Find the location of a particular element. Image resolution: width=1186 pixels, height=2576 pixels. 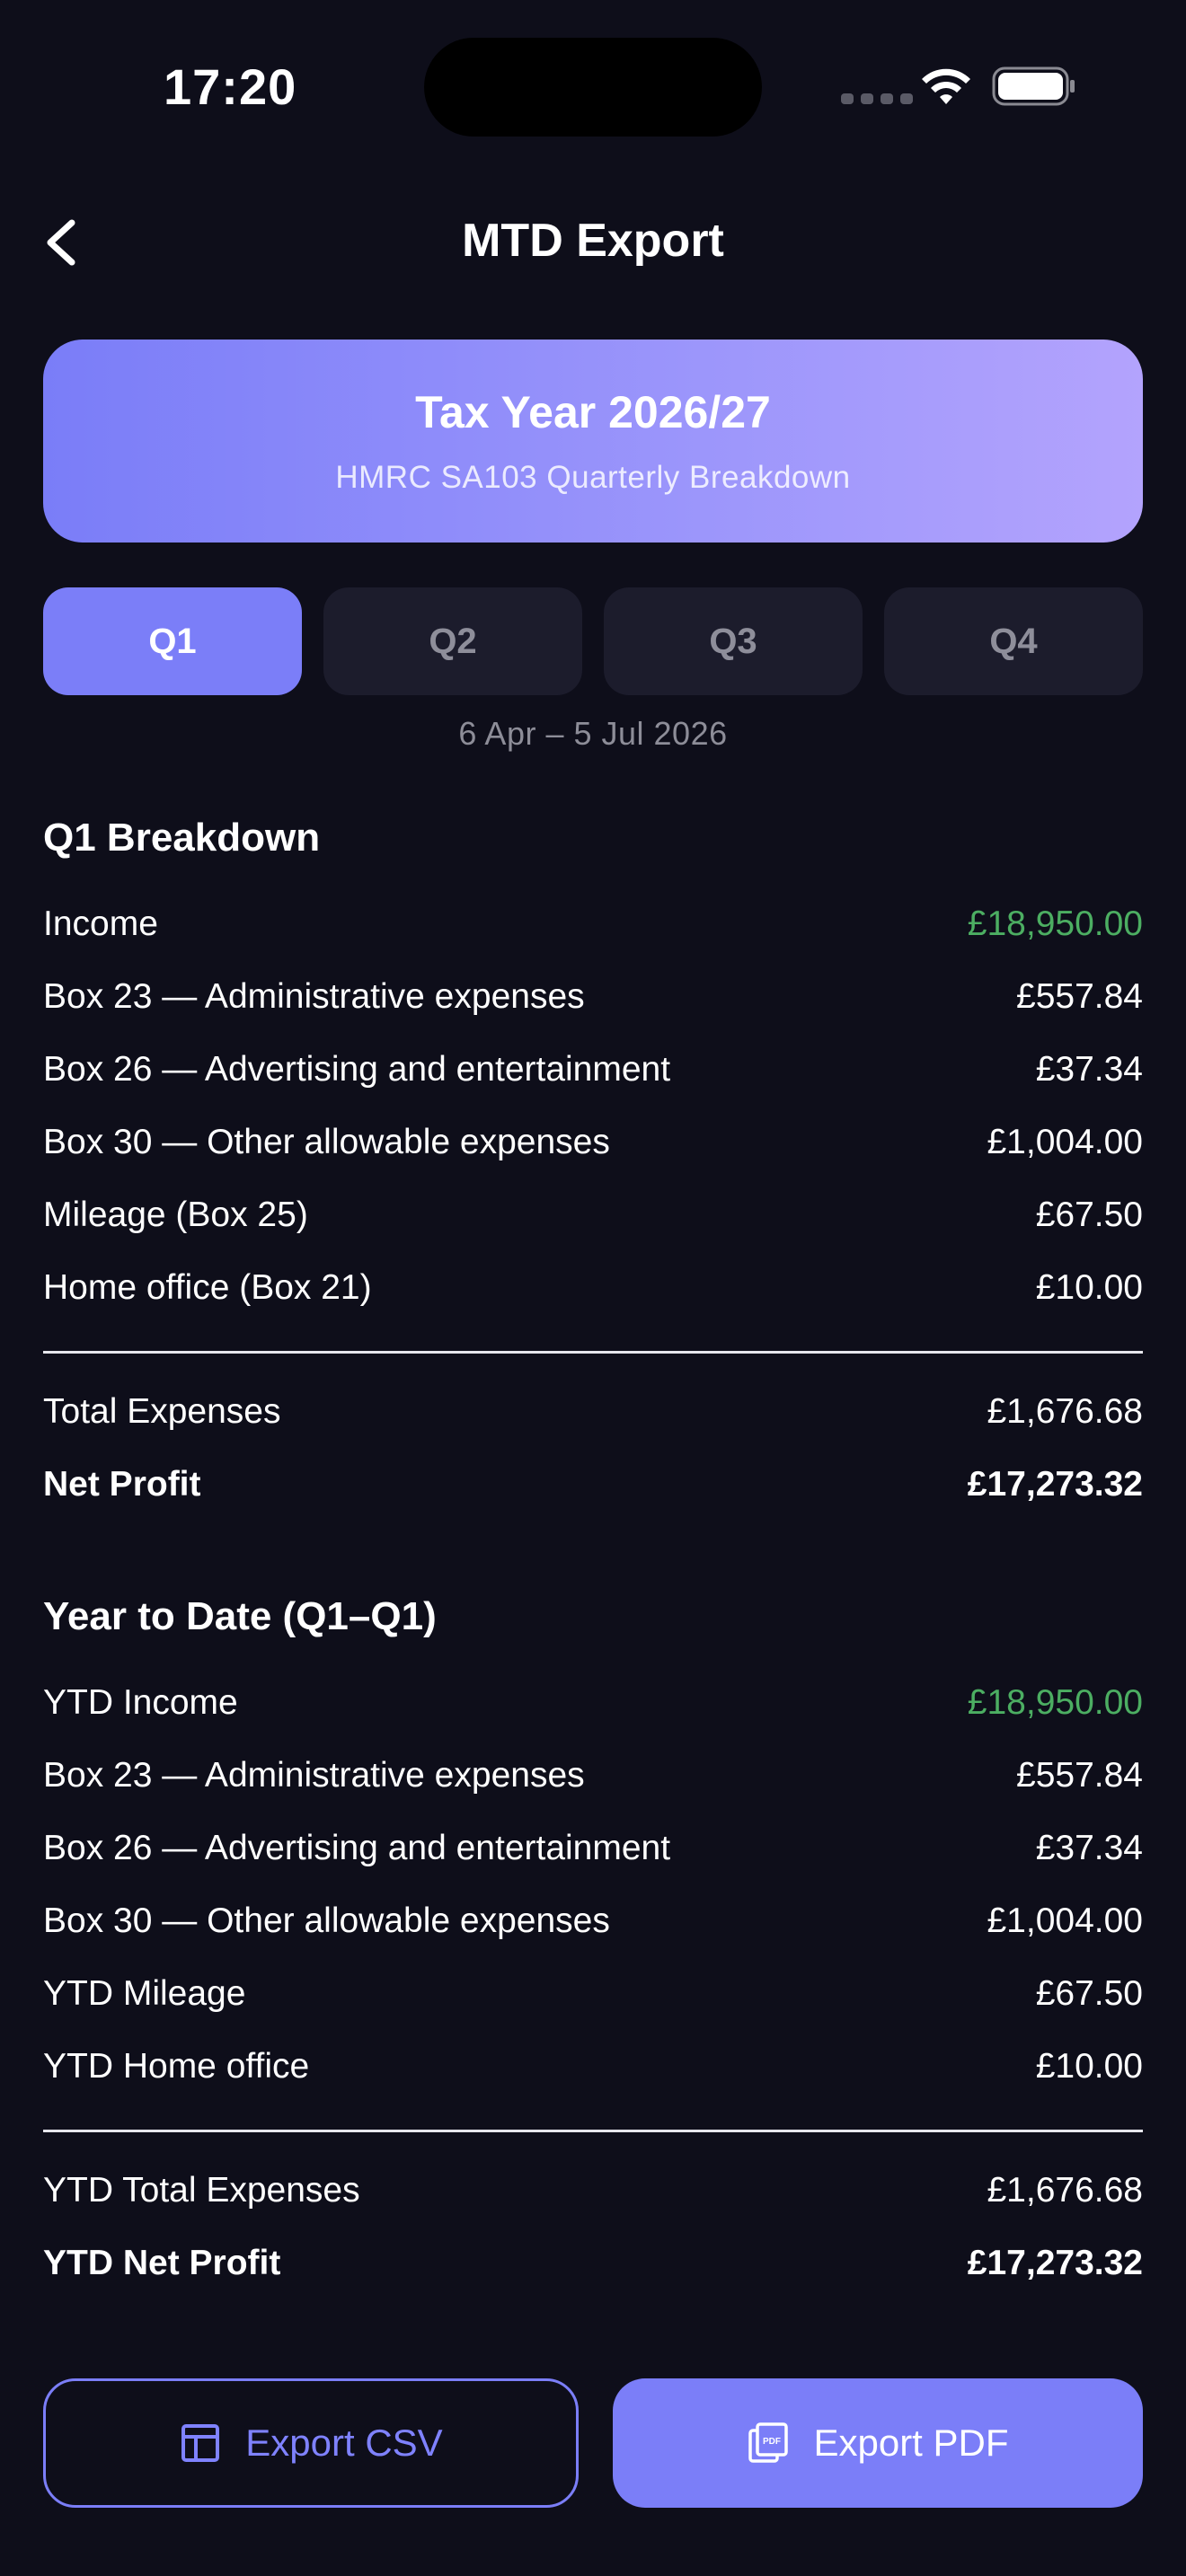

row-label: YTD Income is located at coordinates (140, 1702).